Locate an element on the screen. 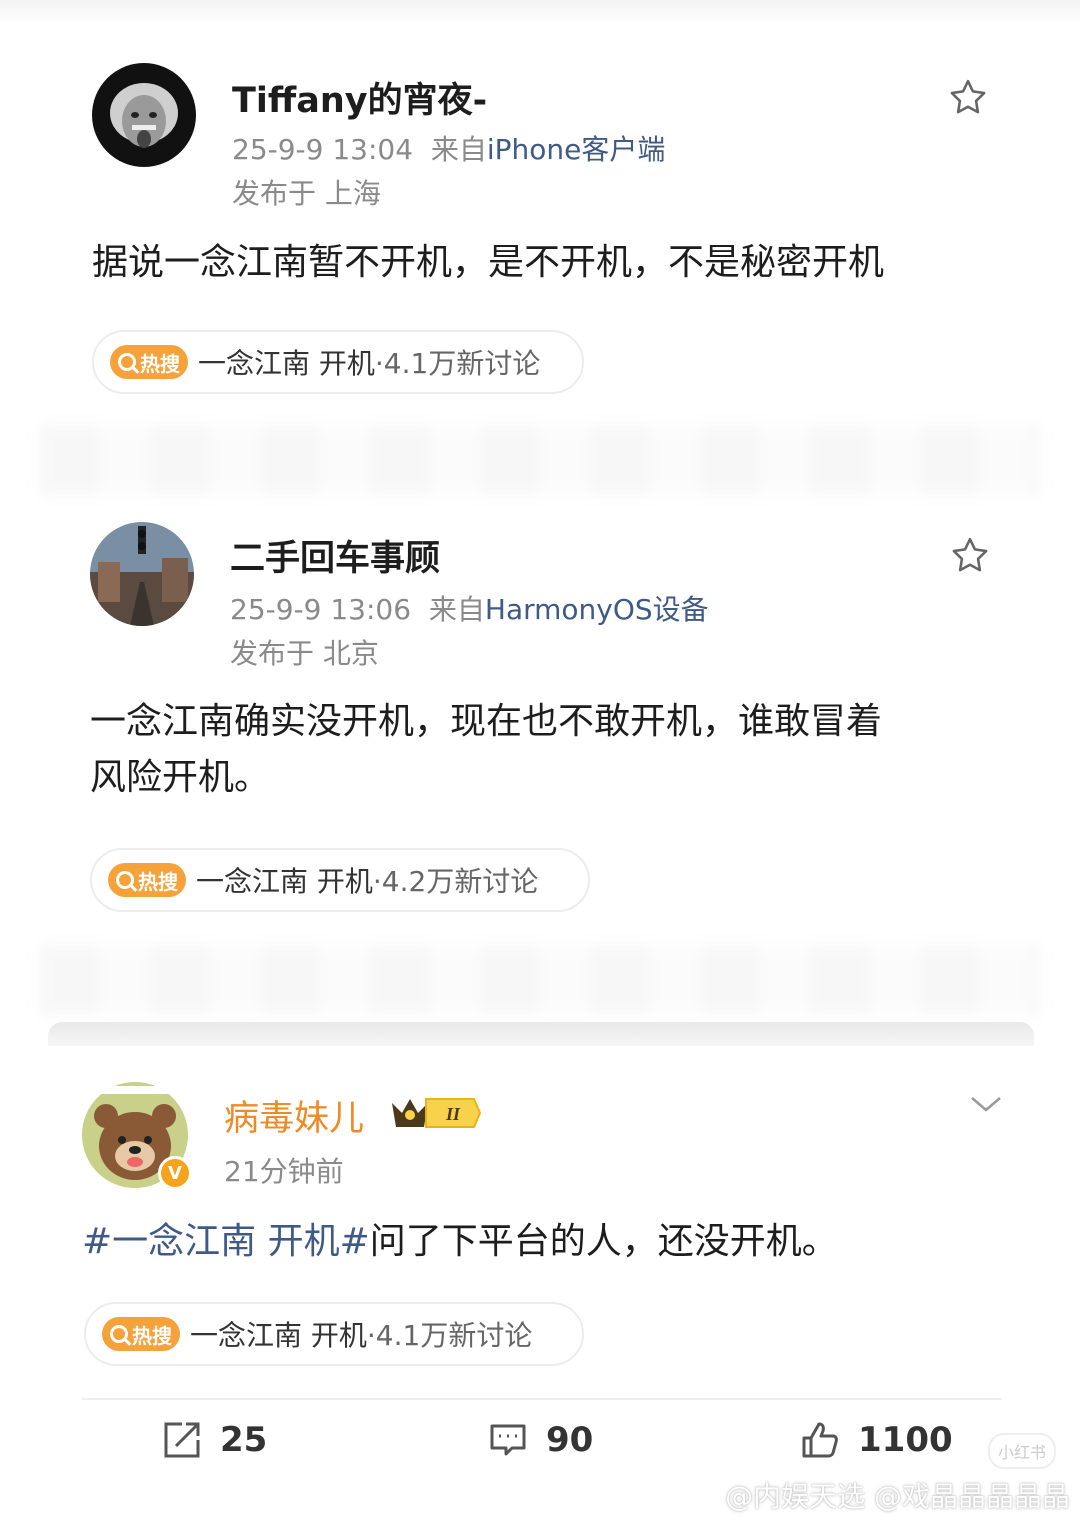 This screenshot has height=1525, width=1080. username: 二手回车事顾 is located at coordinates (335, 555).